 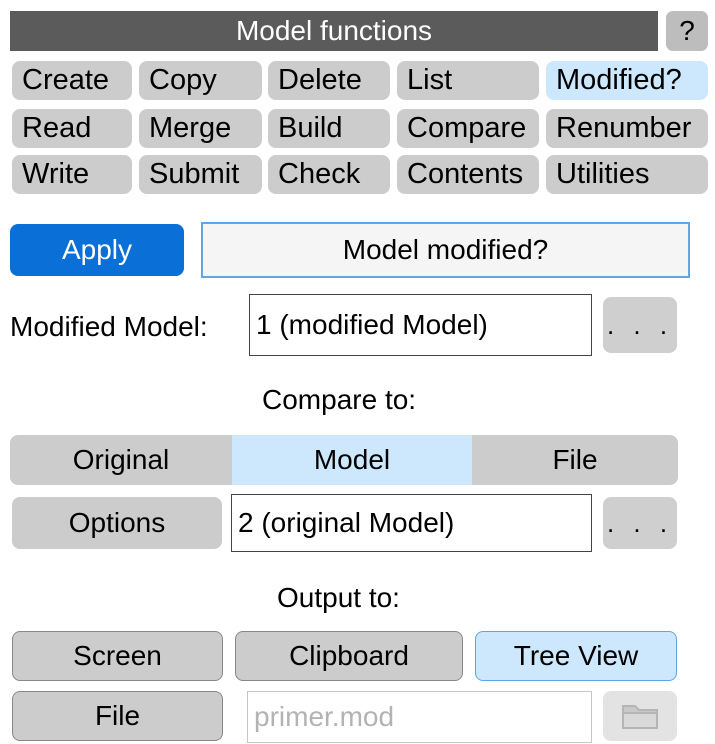 What do you see at coordinates (627, 174) in the screenshot?
I see `function-utilities-button: Utilities` at bounding box center [627, 174].